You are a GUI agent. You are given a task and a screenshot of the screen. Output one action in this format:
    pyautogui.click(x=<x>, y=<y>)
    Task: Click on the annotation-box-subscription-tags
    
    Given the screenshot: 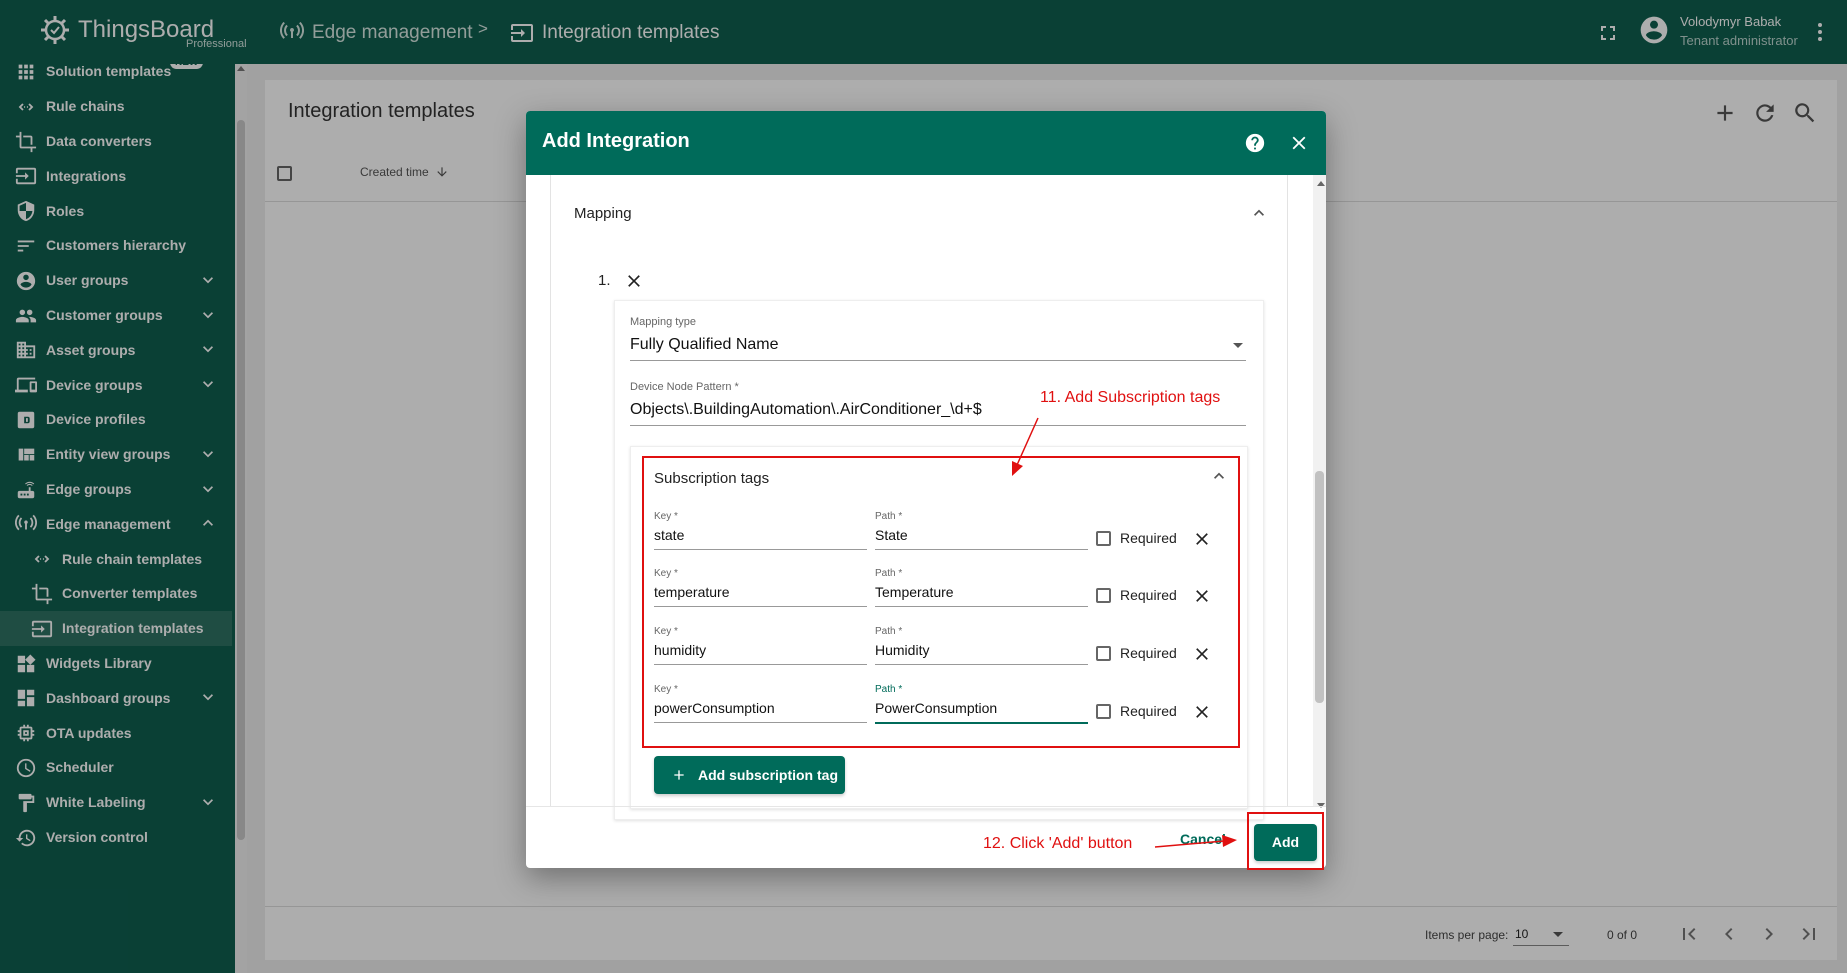 What is the action you would take?
    pyautogui.click(x=941, y=602)
    